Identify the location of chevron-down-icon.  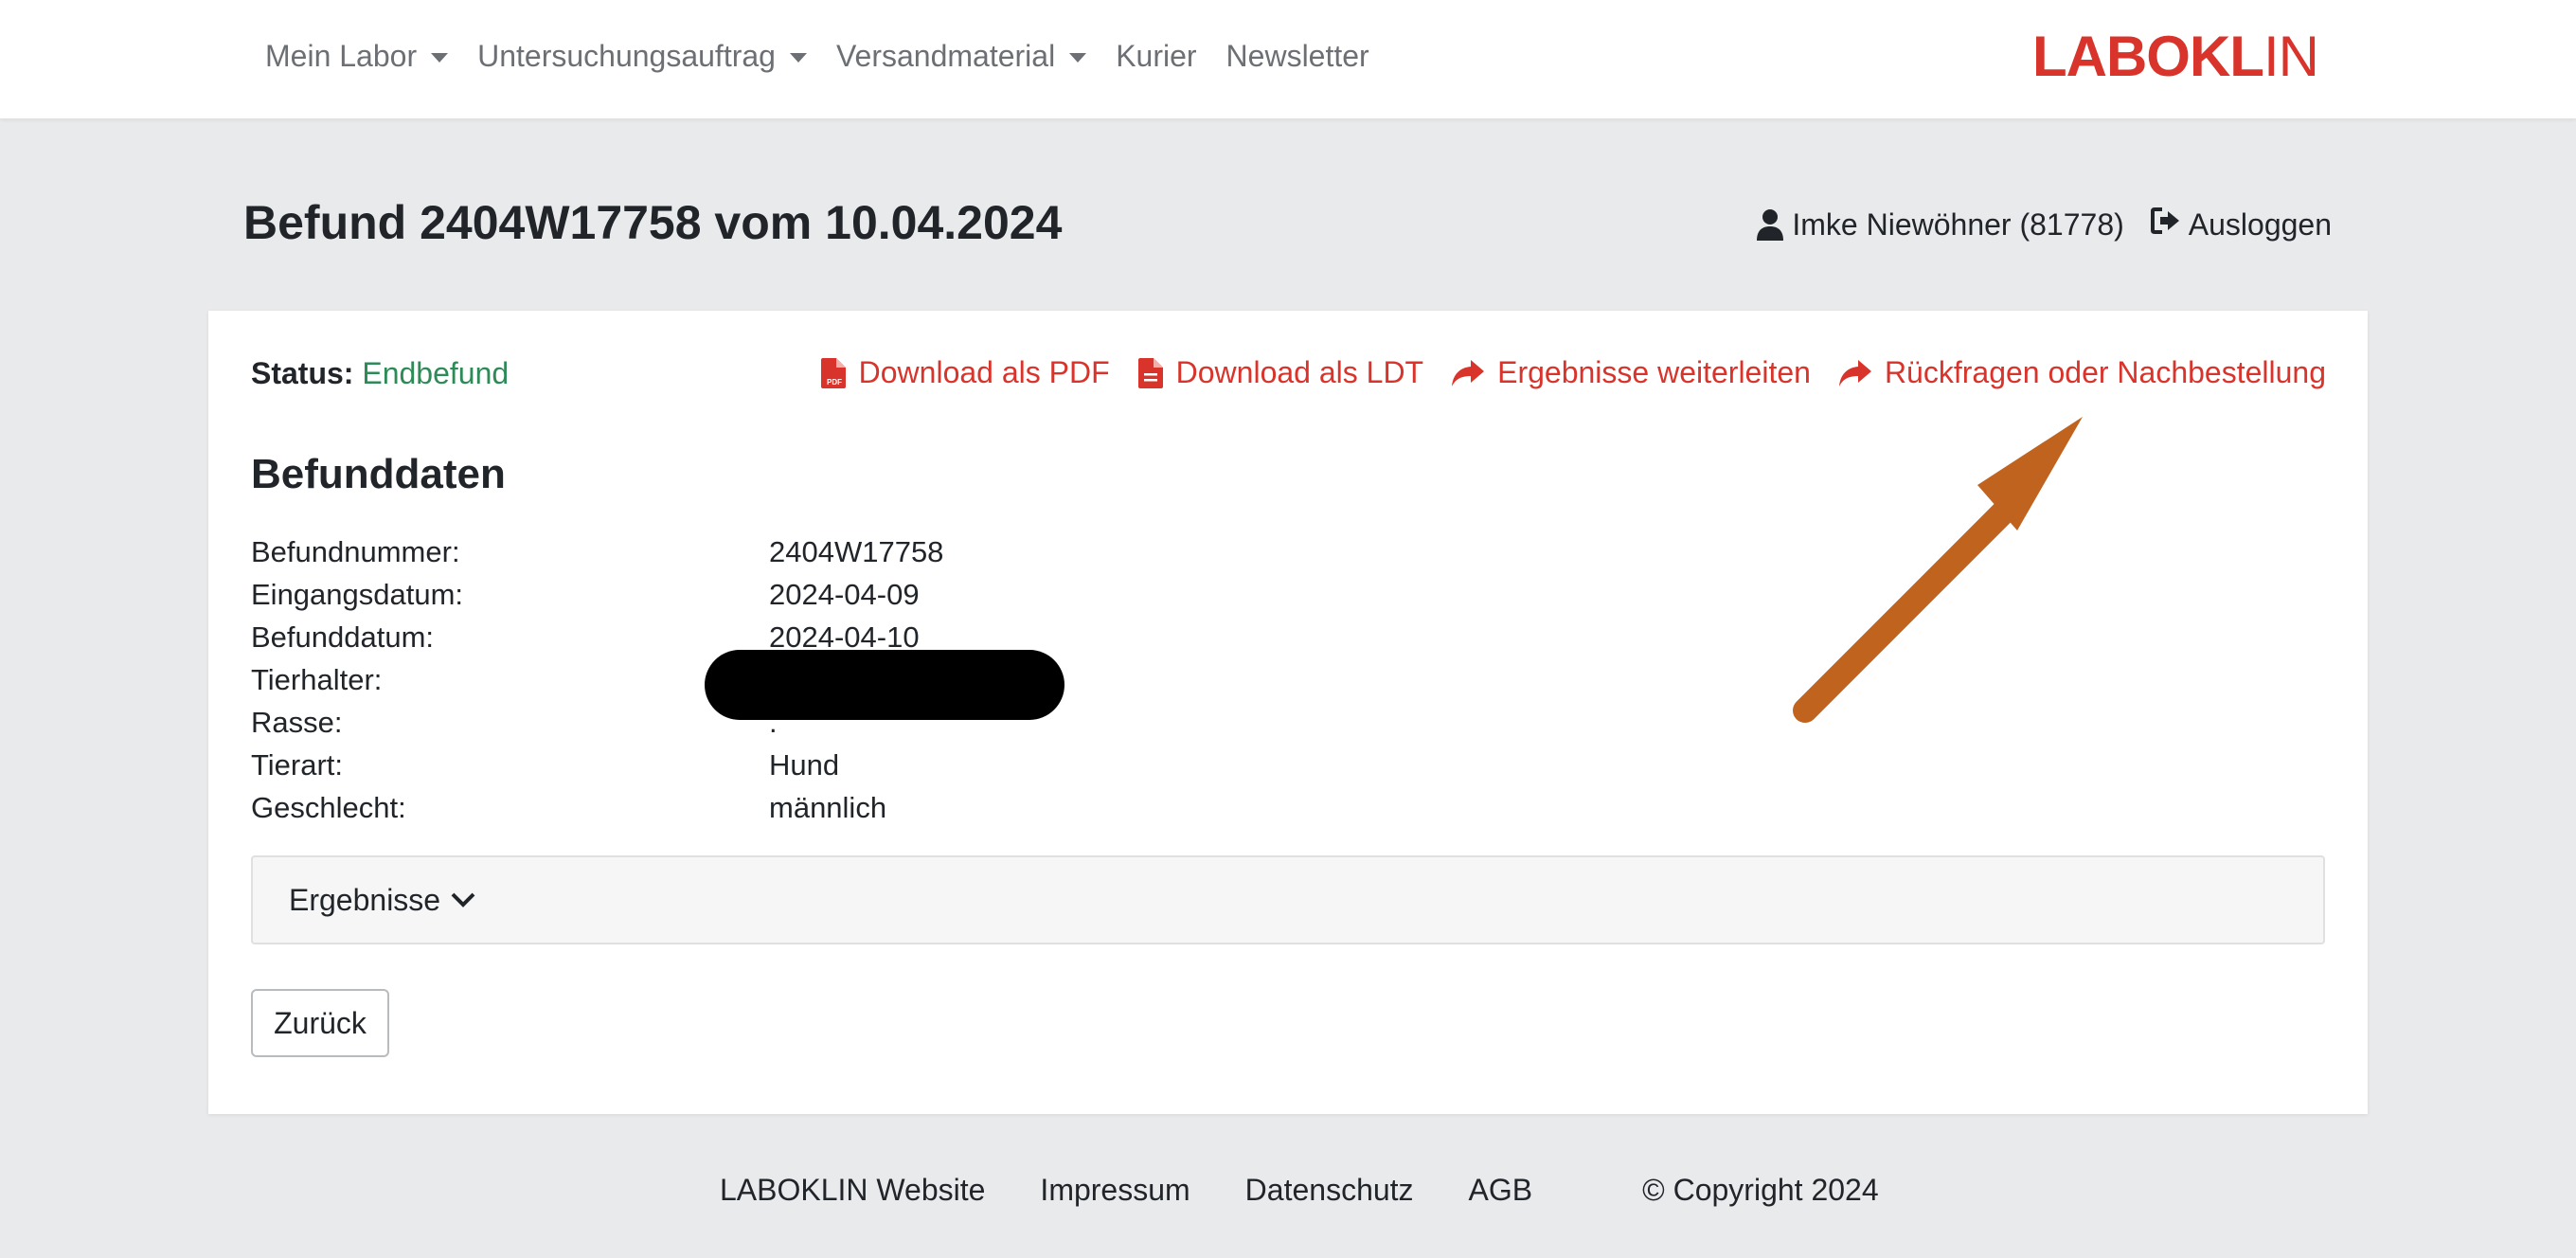
(463, 900).